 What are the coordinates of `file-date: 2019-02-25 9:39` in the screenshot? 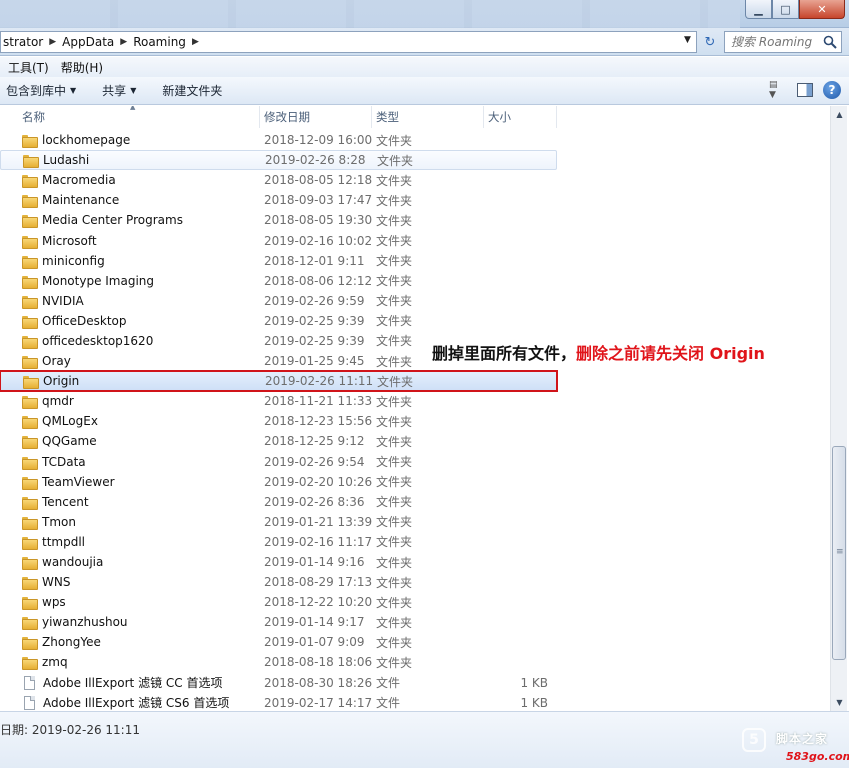 It's located at (314, 320).